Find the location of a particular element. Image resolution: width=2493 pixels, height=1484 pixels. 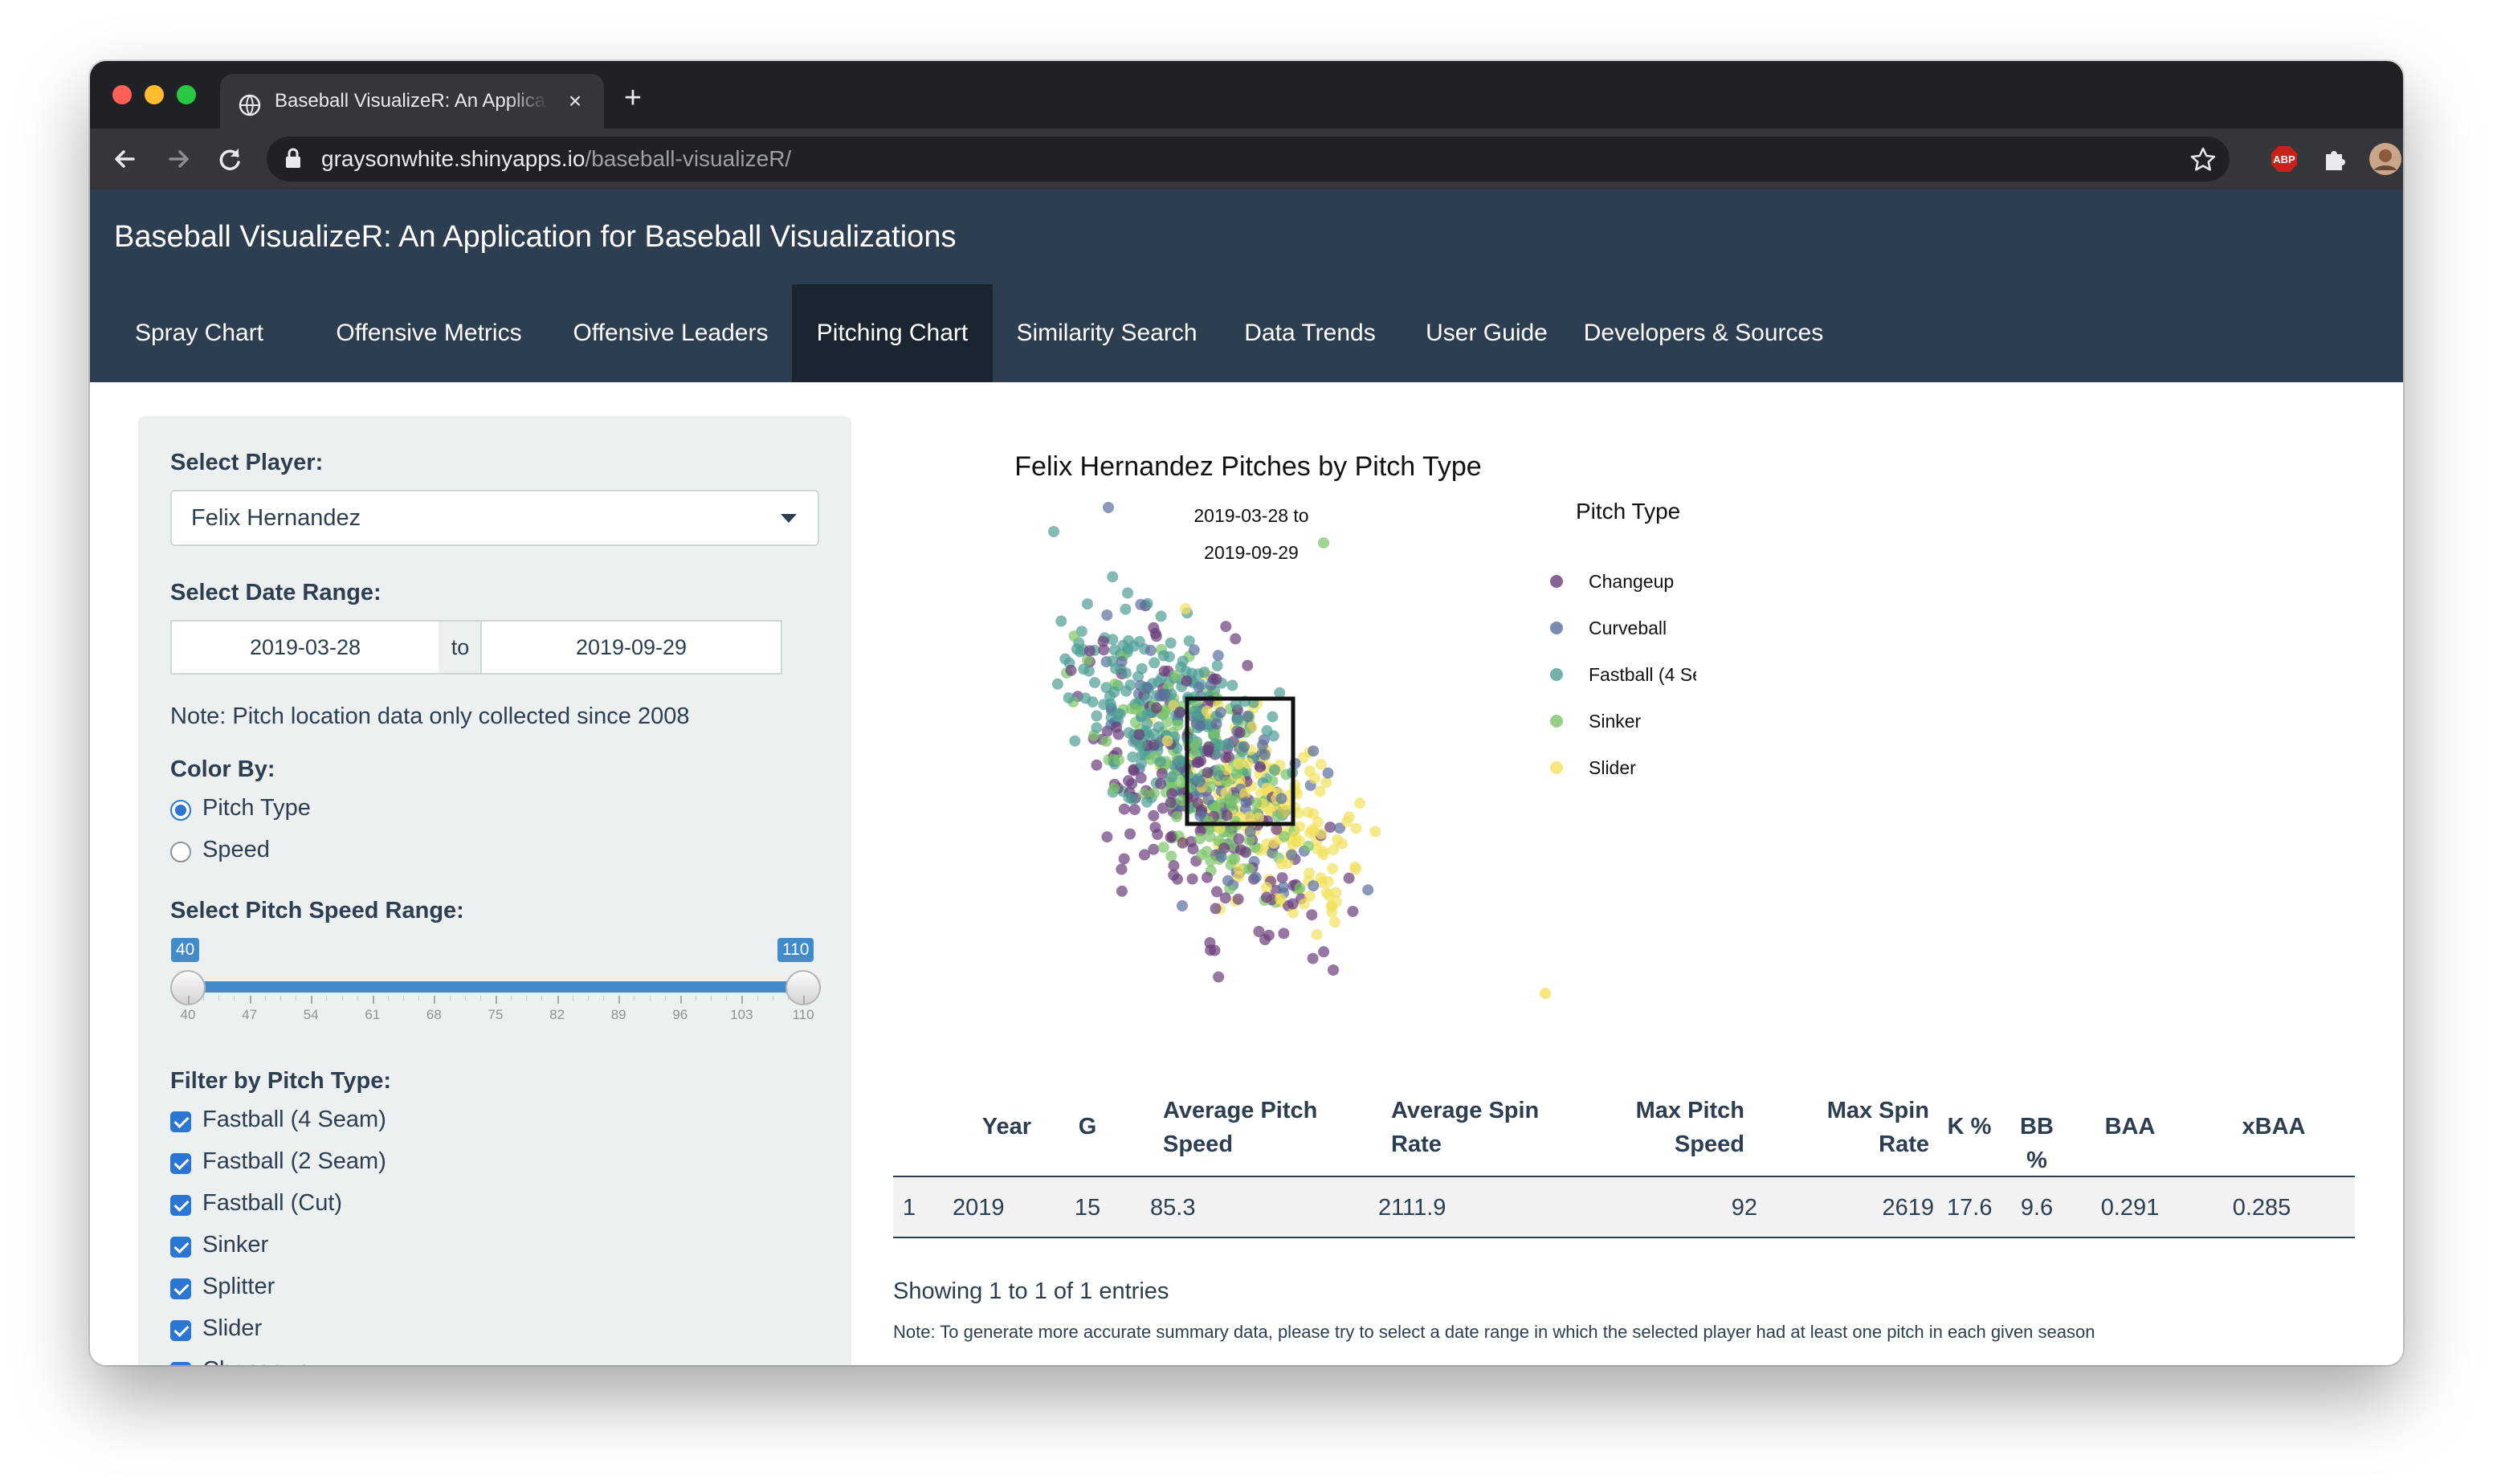

speed-range-slider: 40 110 40 47 54 61 68 75 82 89 96 103 110 is located at coordinates (494, 986).